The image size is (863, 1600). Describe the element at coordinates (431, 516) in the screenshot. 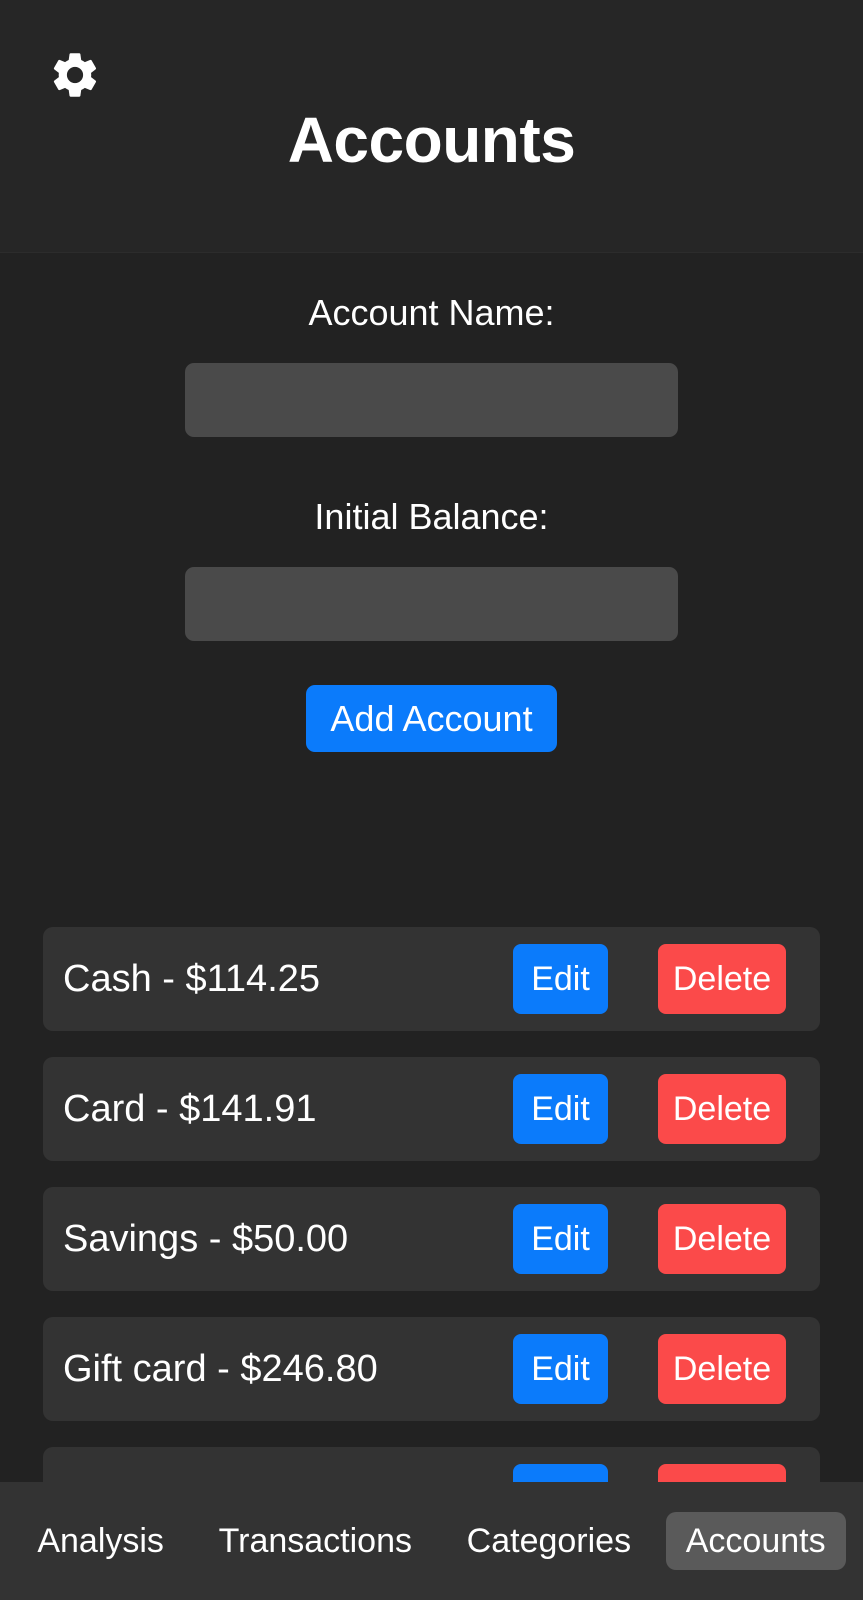

I see `initial-balance-label: Initial Balance:` at that location.